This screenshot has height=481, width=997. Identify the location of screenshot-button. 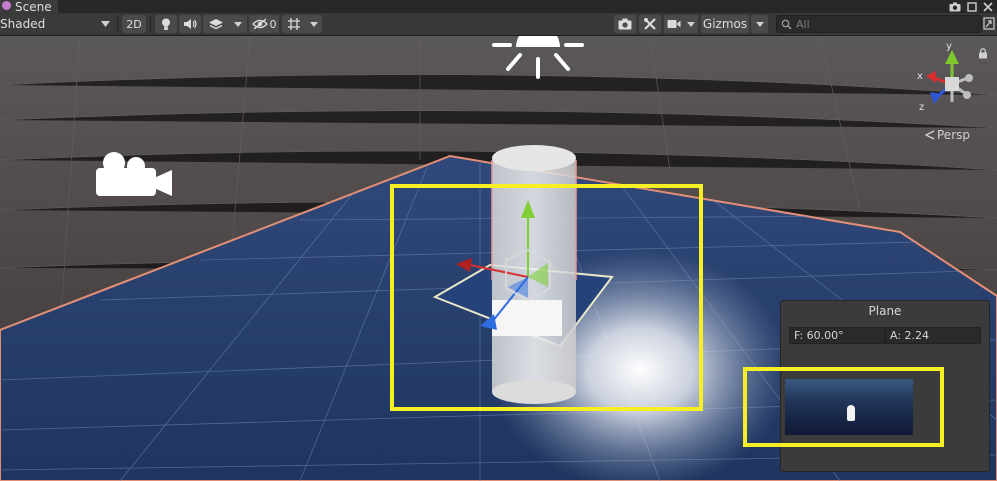
(625, 24).